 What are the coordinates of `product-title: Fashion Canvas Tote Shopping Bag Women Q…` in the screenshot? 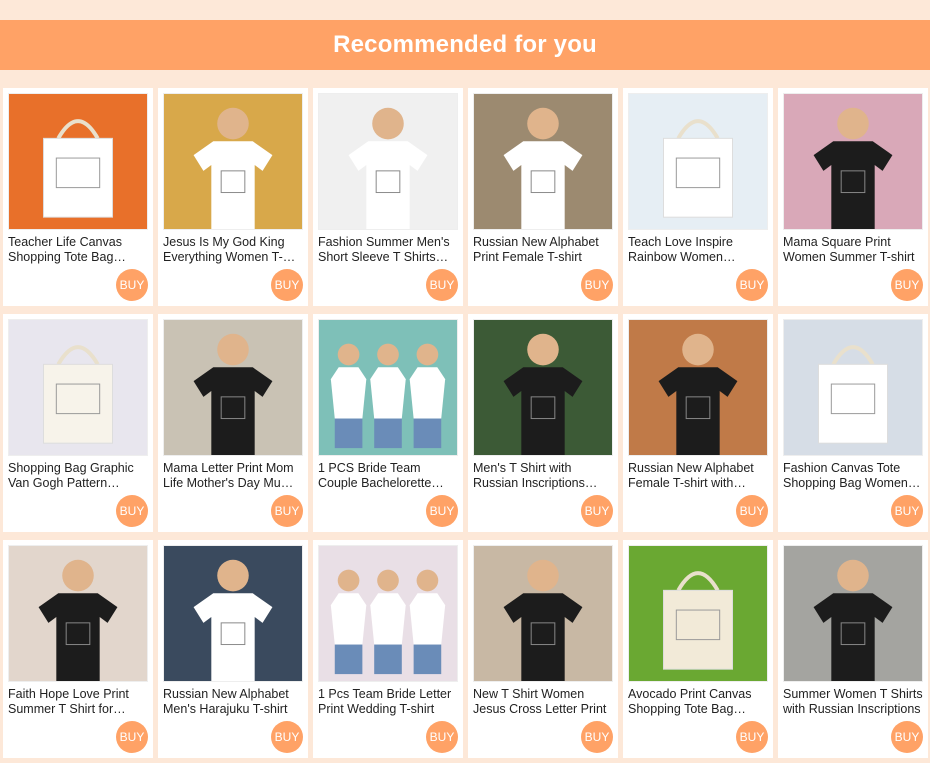 It's located at (853, 476).